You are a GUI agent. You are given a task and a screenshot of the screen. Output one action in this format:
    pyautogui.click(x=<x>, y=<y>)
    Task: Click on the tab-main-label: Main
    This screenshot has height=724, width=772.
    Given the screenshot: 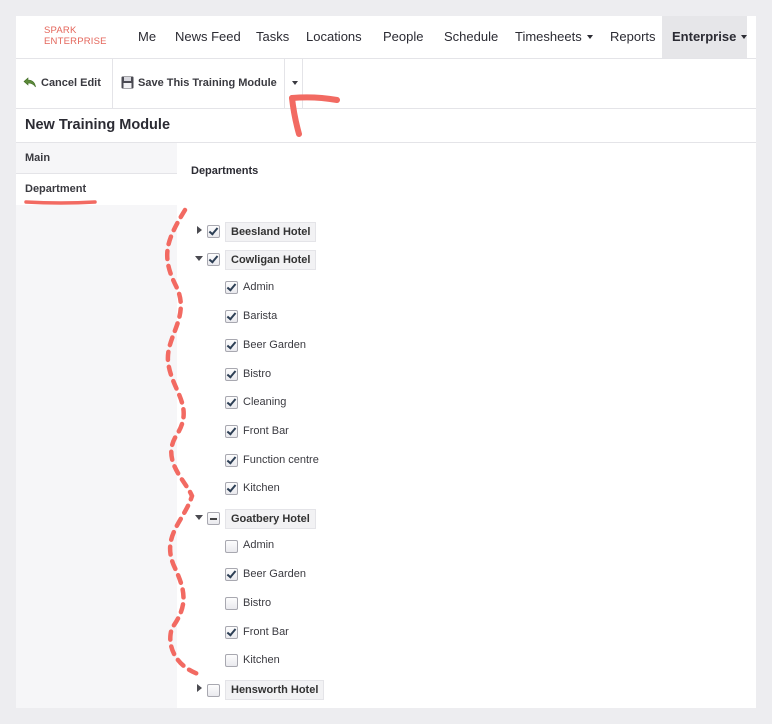 What is the action you would take?
    pyautogui.click(x=38, y=158)
    